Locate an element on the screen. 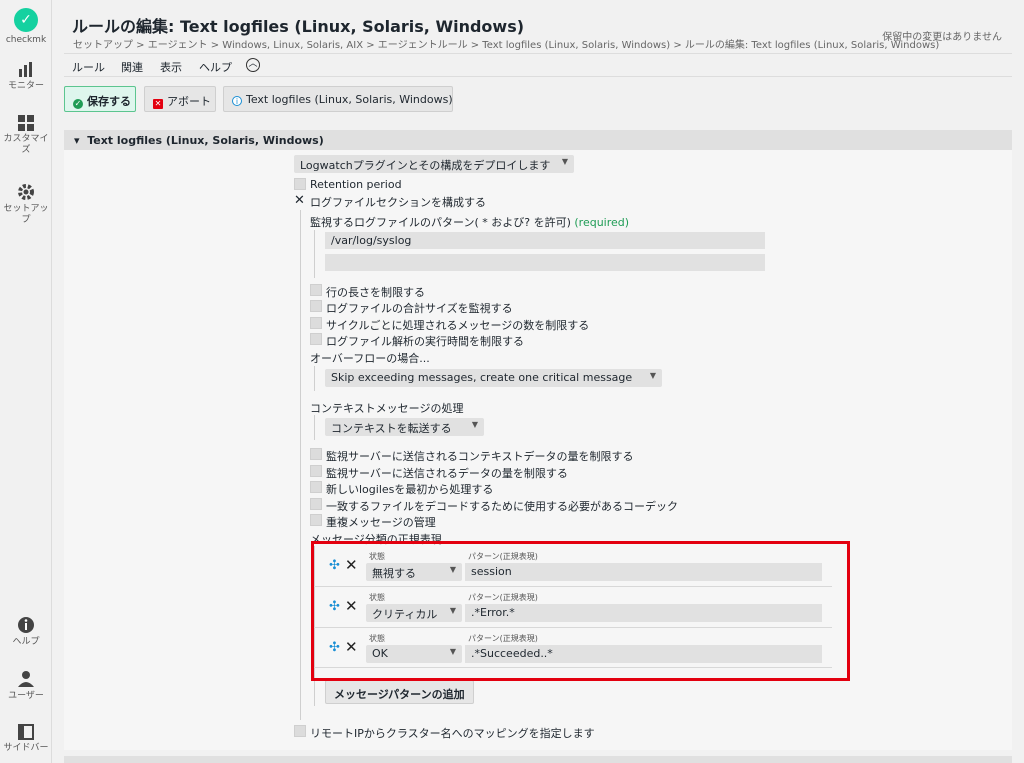 Image resolution: width=1024 pixels, height=763 pixels. context-select: コンテキストを転送する ▼ is located at coordinates (404, 427).